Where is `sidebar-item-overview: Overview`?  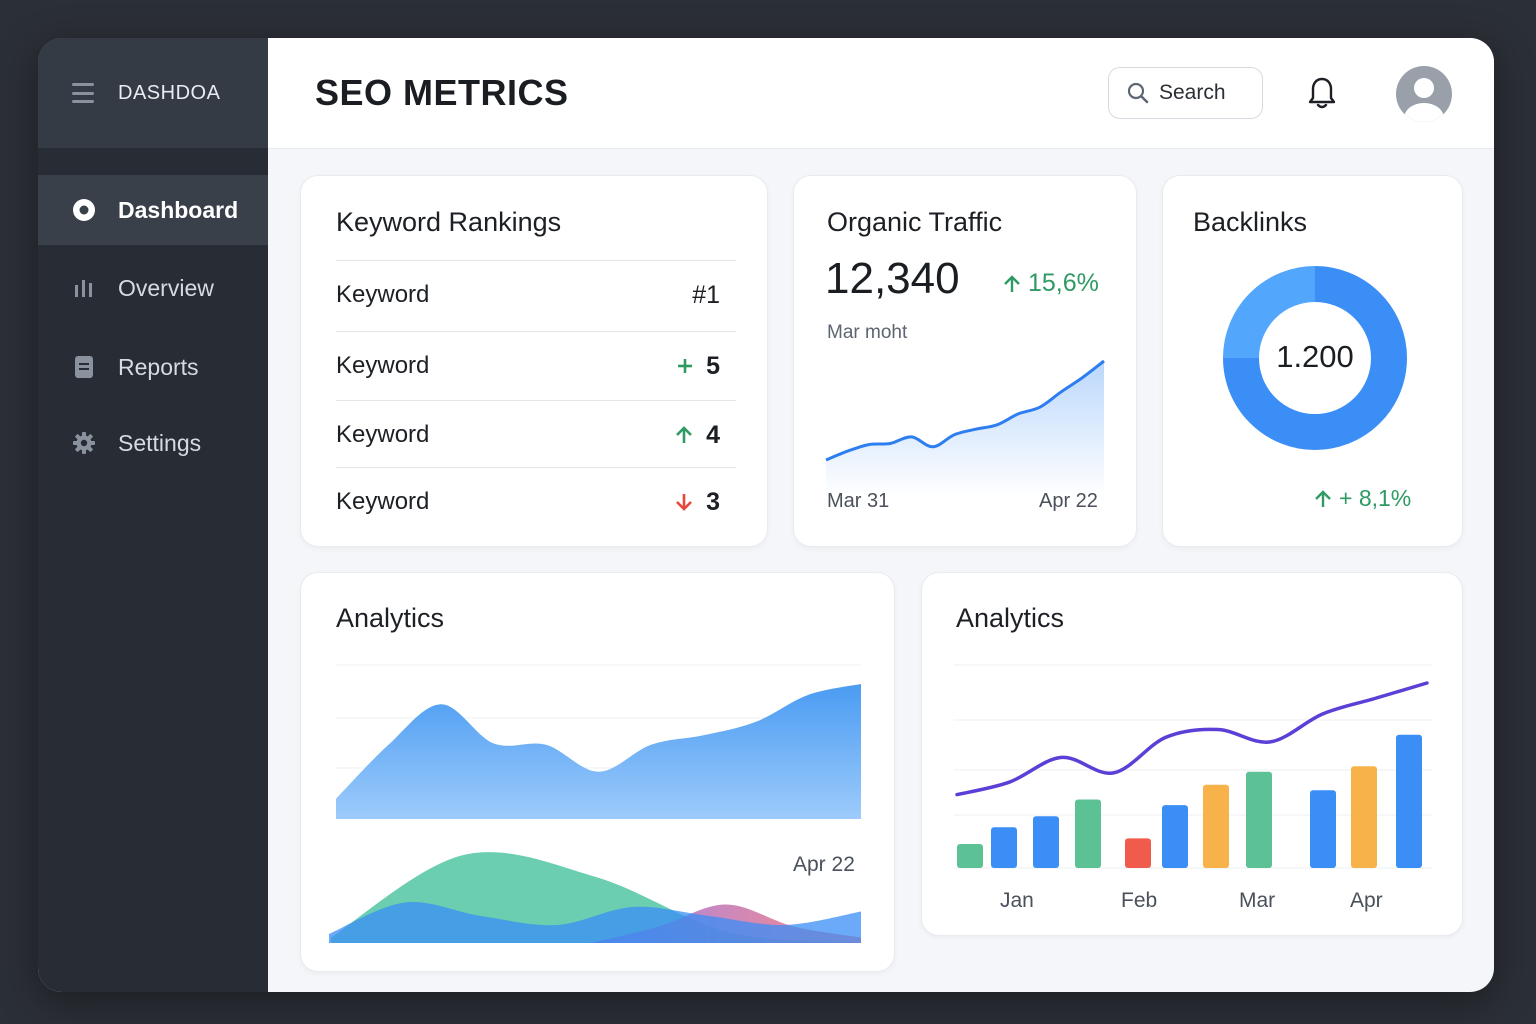 sidebar-item-overview: Overview is located at coordinates (153, 288).